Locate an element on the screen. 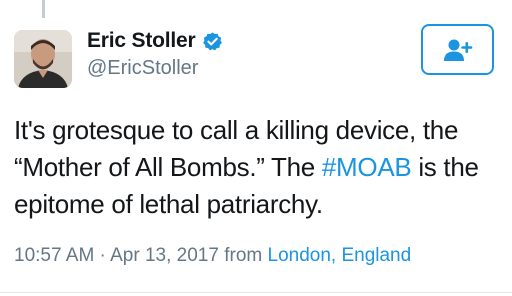 This screenshot has height=296, width=512. tweet-time: 10:57 AM is located at coordinates (54, 255).